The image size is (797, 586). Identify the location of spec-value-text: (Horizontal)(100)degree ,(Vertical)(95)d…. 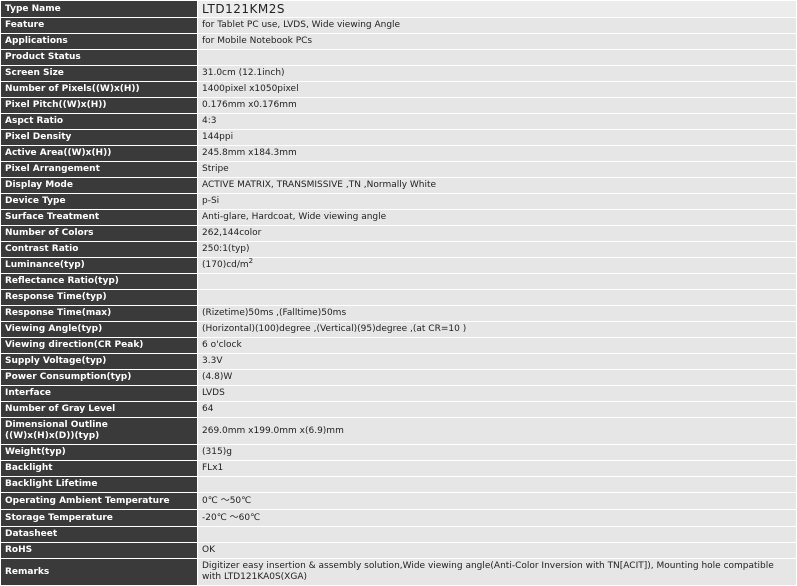
(334, 329).